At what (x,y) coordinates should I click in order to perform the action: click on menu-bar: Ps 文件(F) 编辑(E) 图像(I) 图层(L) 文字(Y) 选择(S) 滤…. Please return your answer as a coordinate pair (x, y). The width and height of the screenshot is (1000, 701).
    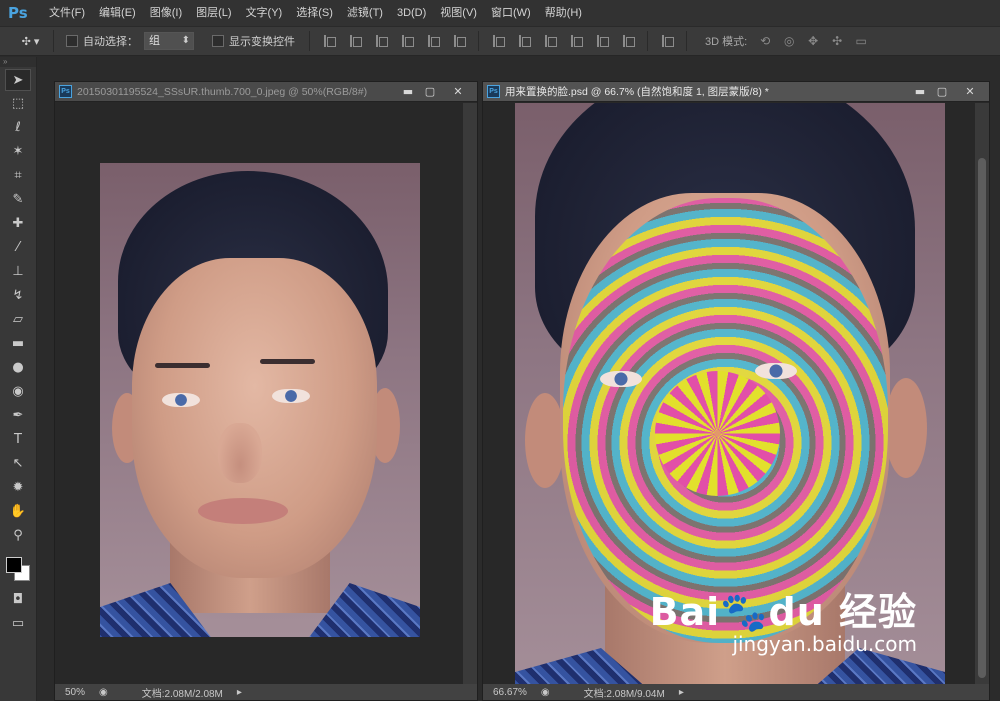
    Looking at the image, I should click on (500, 13).